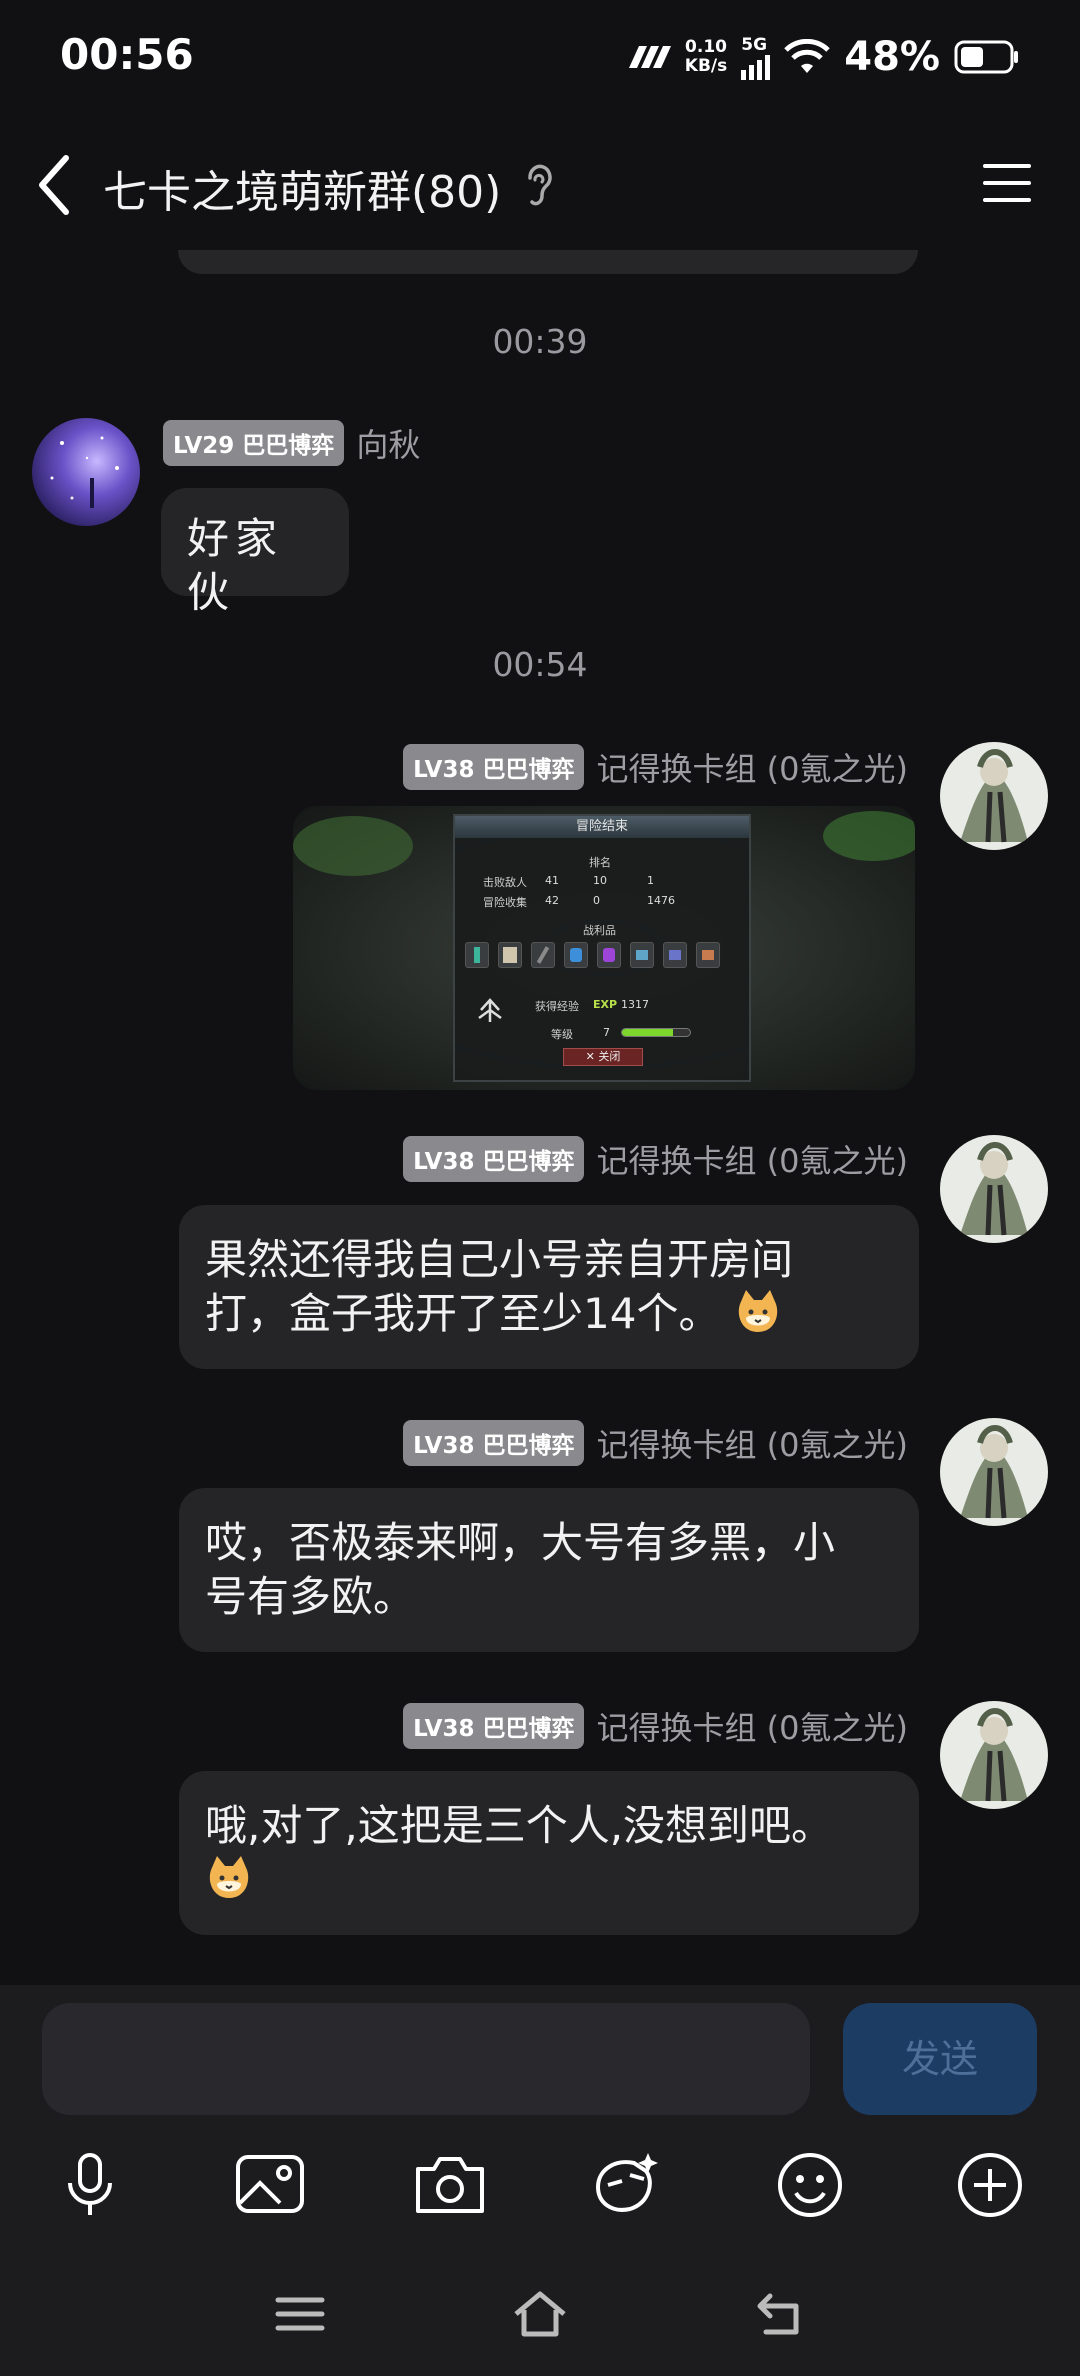 The height and width of the screenshot is (2376, 1080). I want to click on exp-progress-bar, so click(656, 1032).